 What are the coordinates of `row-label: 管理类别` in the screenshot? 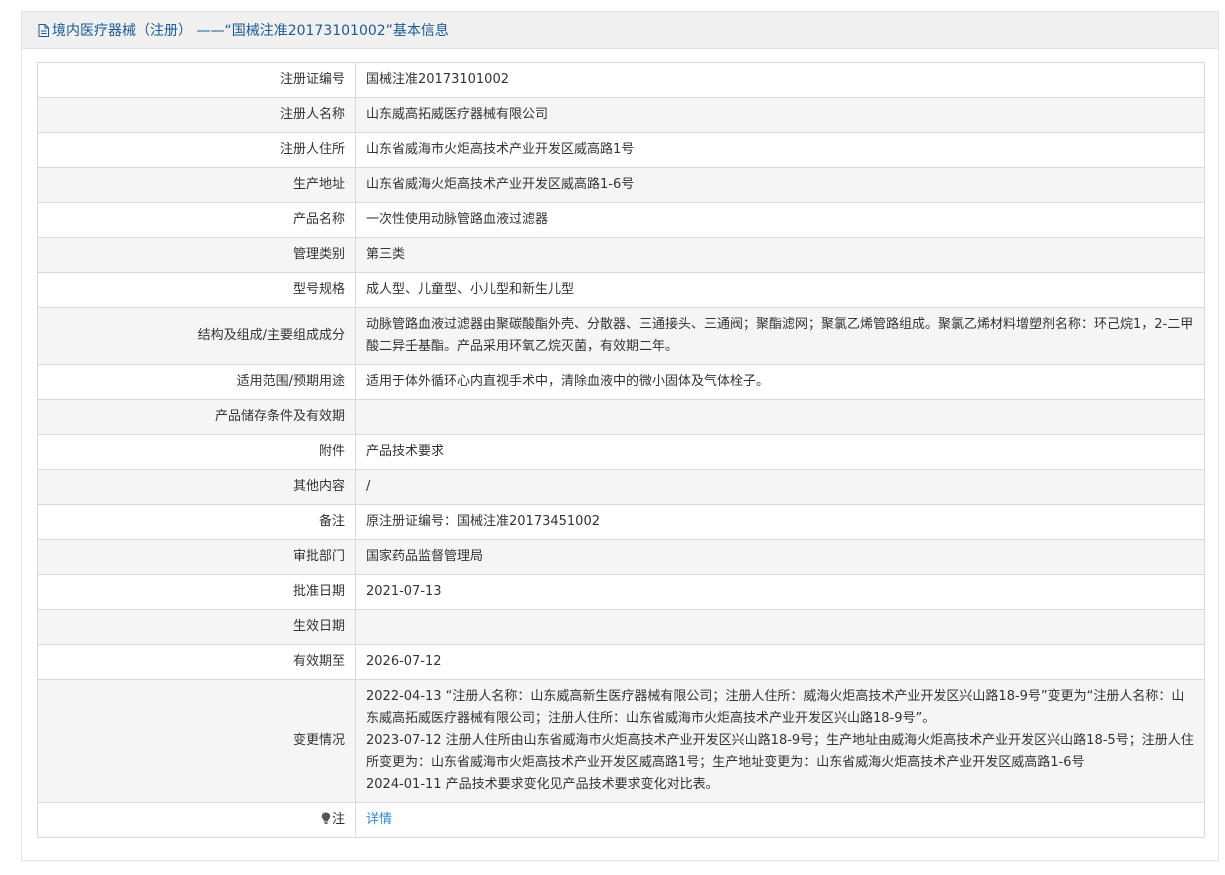 It's located at (196, 255).